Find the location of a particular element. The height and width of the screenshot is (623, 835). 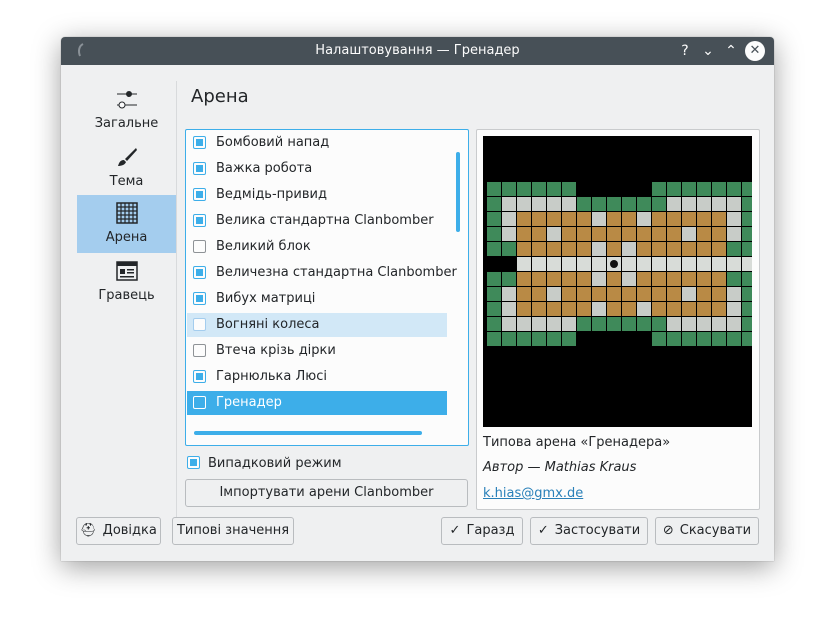

list-item: Величезна стандартна Clanbomber is located at coordinates (322, 273).